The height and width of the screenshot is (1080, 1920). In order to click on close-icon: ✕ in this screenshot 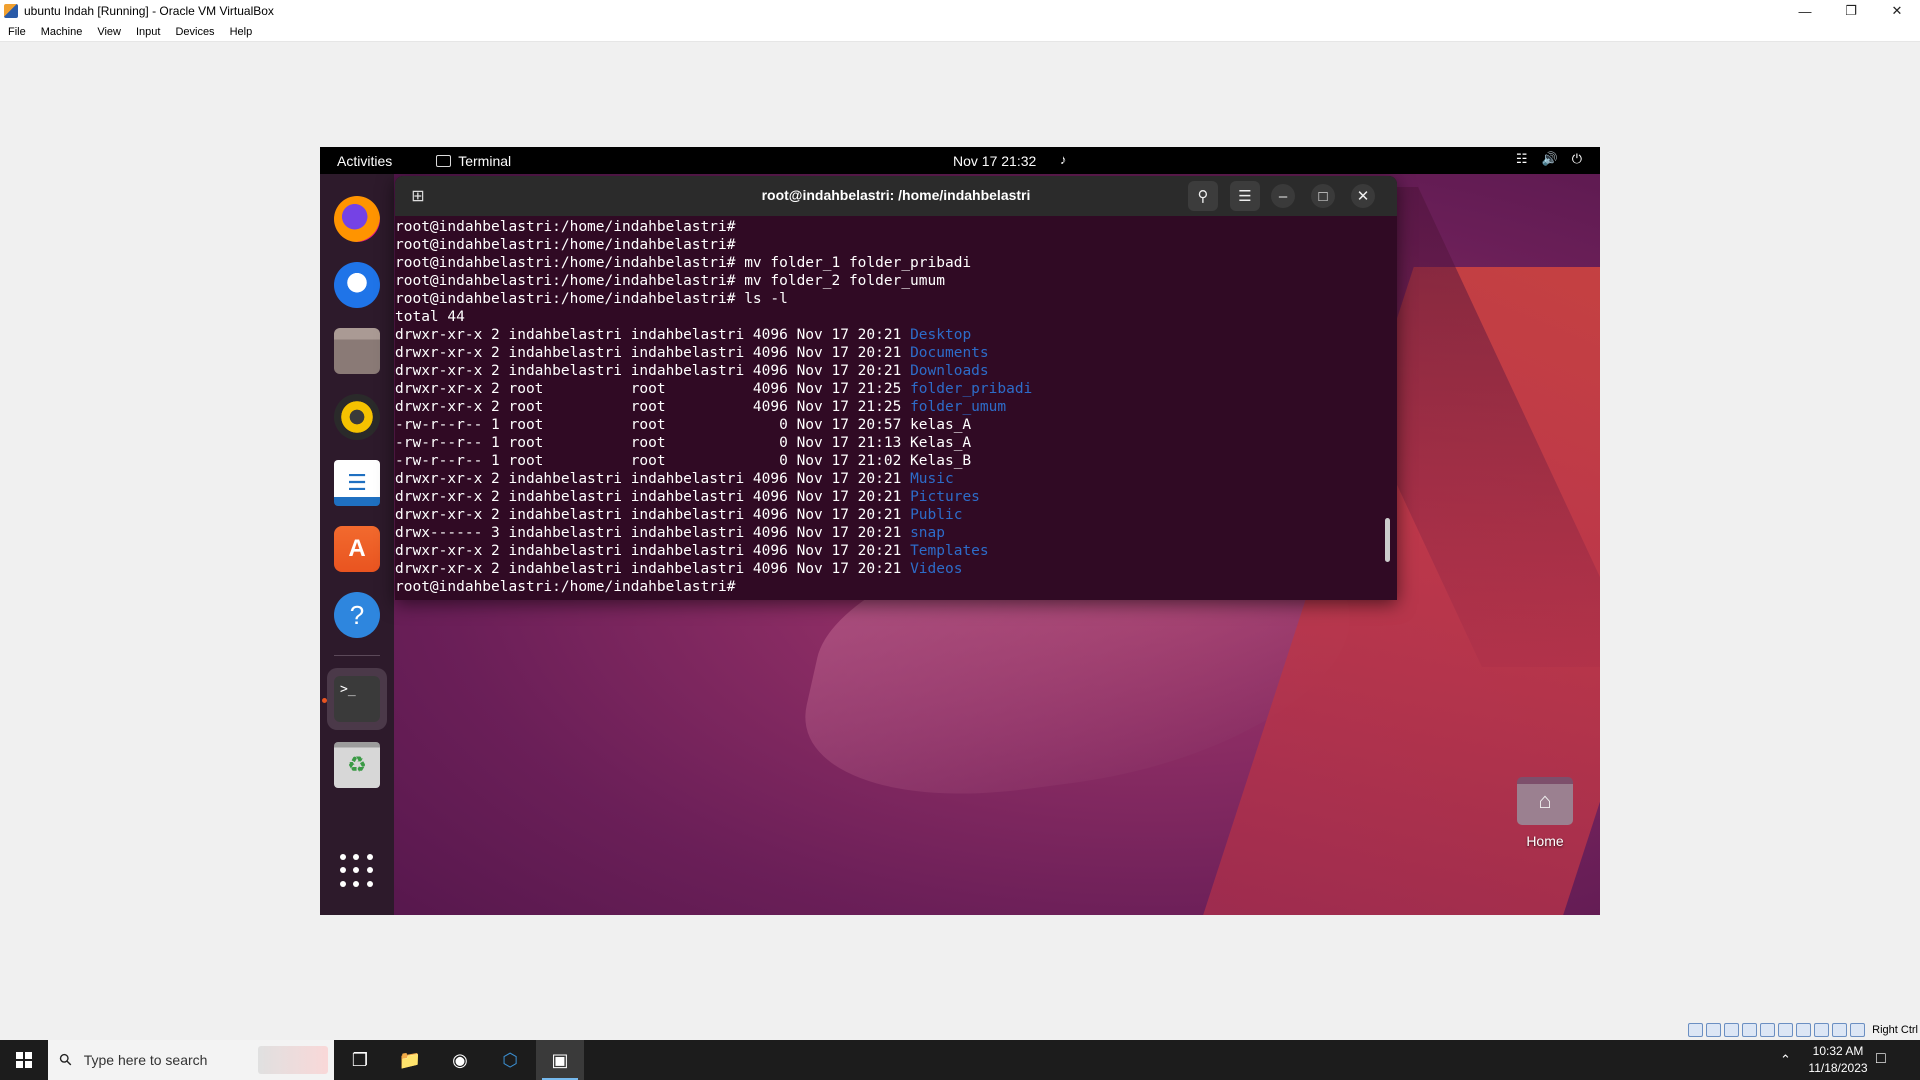, I will do `click(1363, 196)`.